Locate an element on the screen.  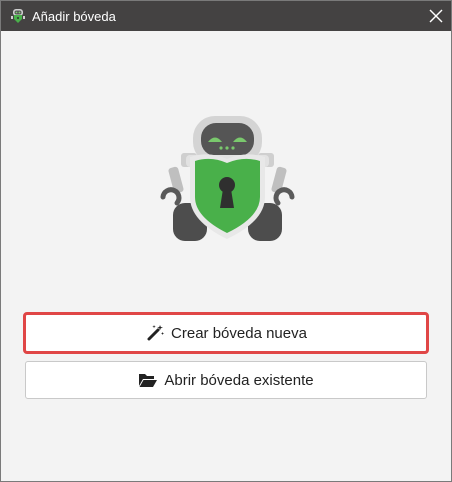
close-icon is located at coordinates (436, 16).